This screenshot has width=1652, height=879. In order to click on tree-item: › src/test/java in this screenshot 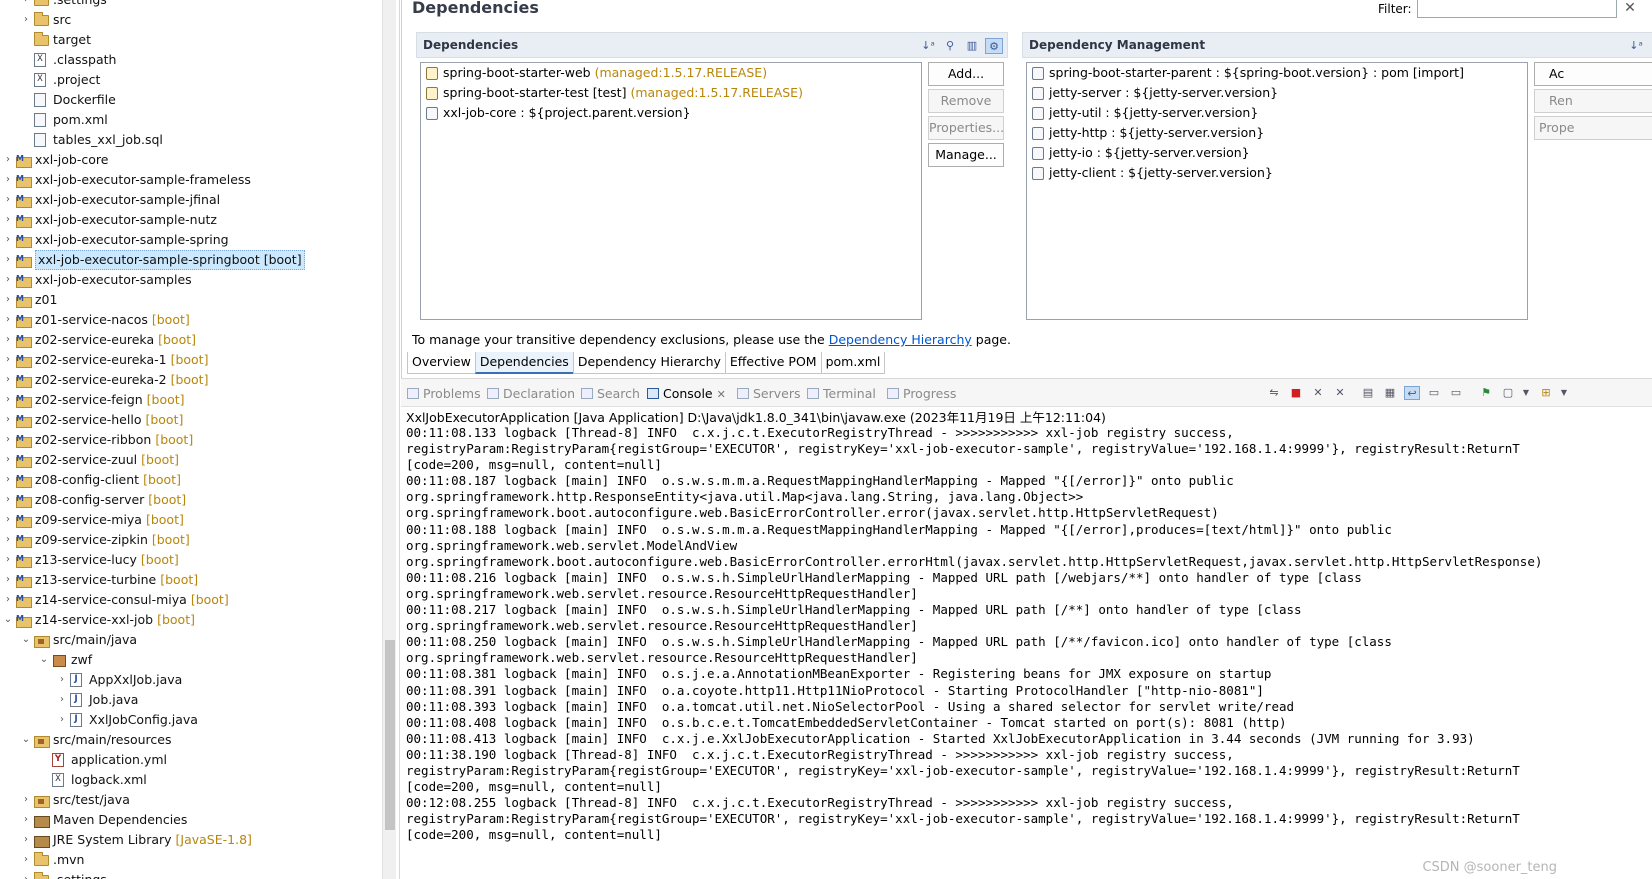, I will do `click(192, 800)`.